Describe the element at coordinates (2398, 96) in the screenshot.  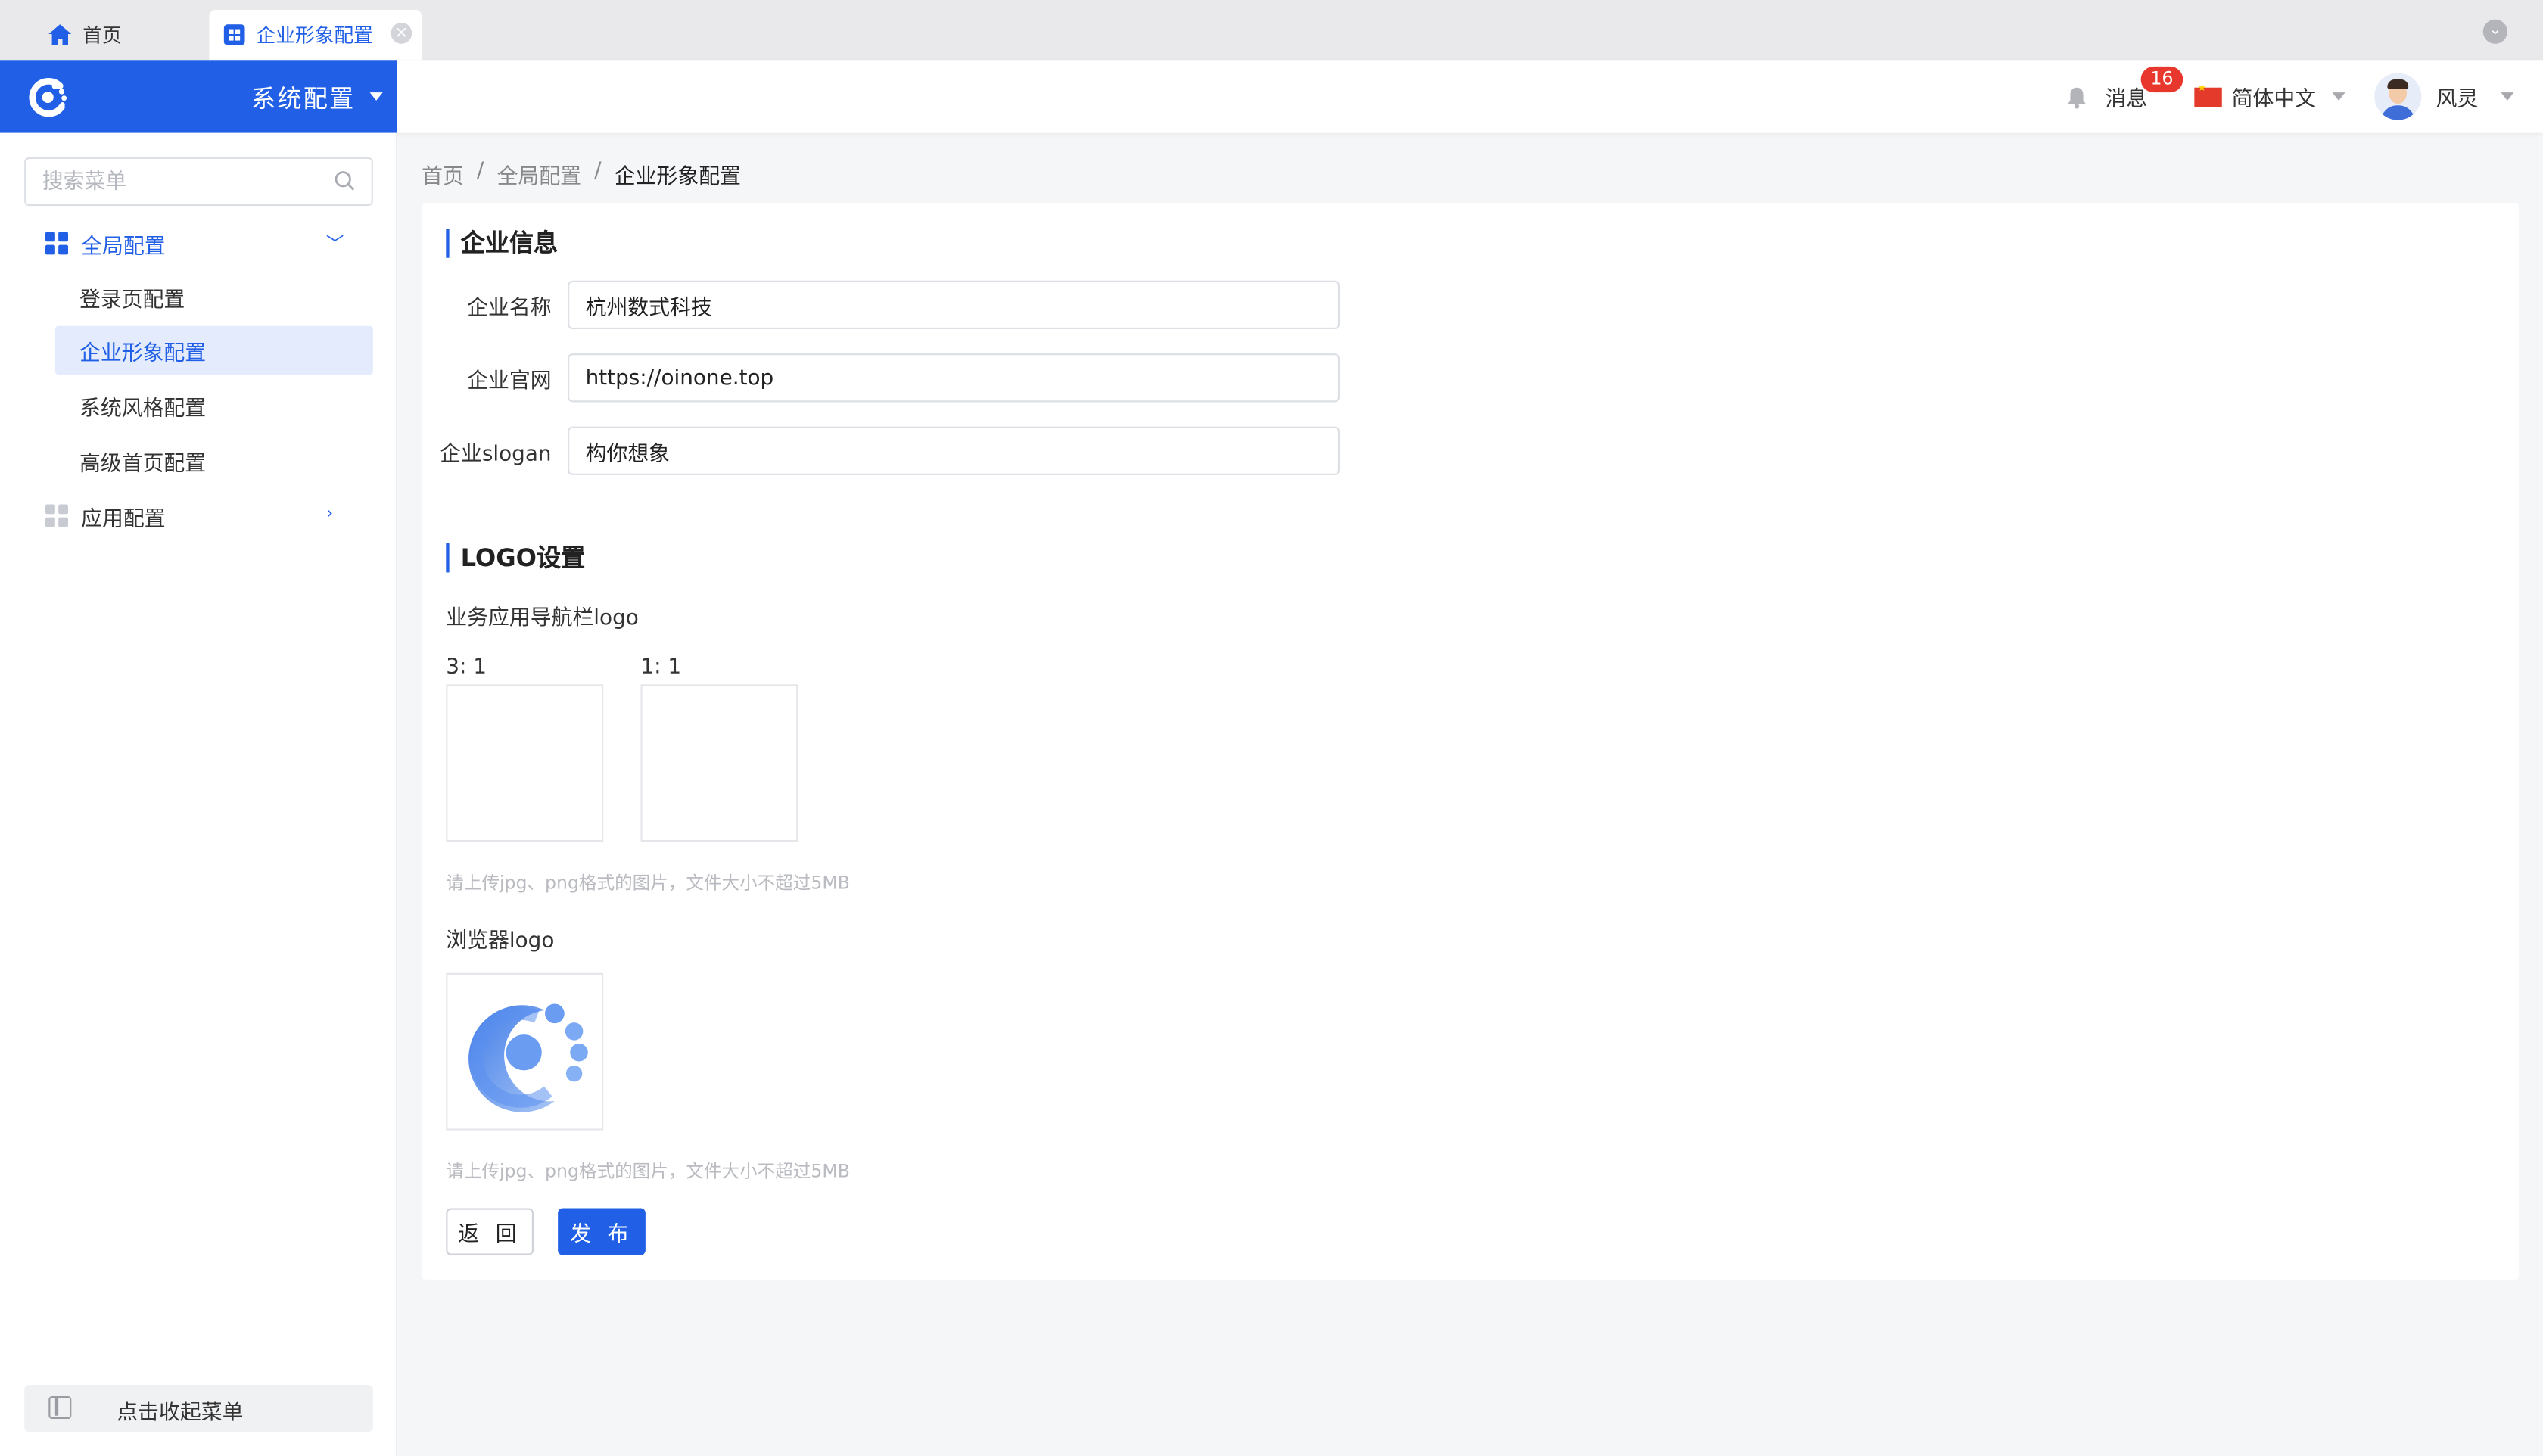
I see `avatar` at that location.